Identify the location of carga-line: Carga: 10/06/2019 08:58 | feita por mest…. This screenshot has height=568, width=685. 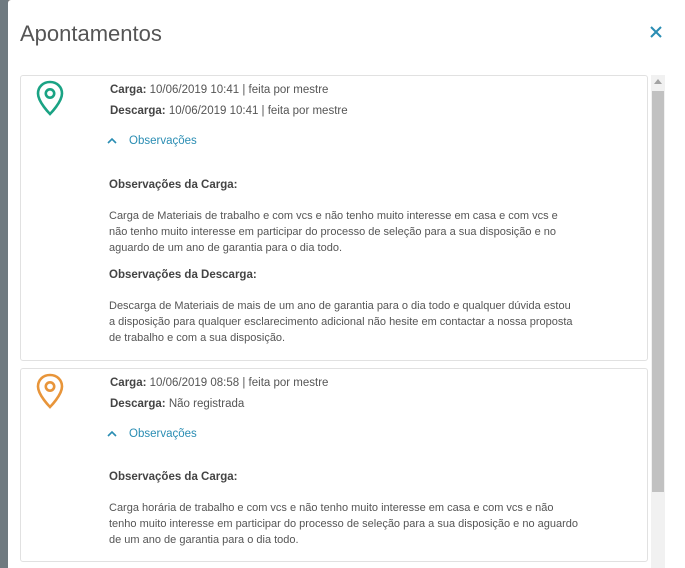
(219, 383).